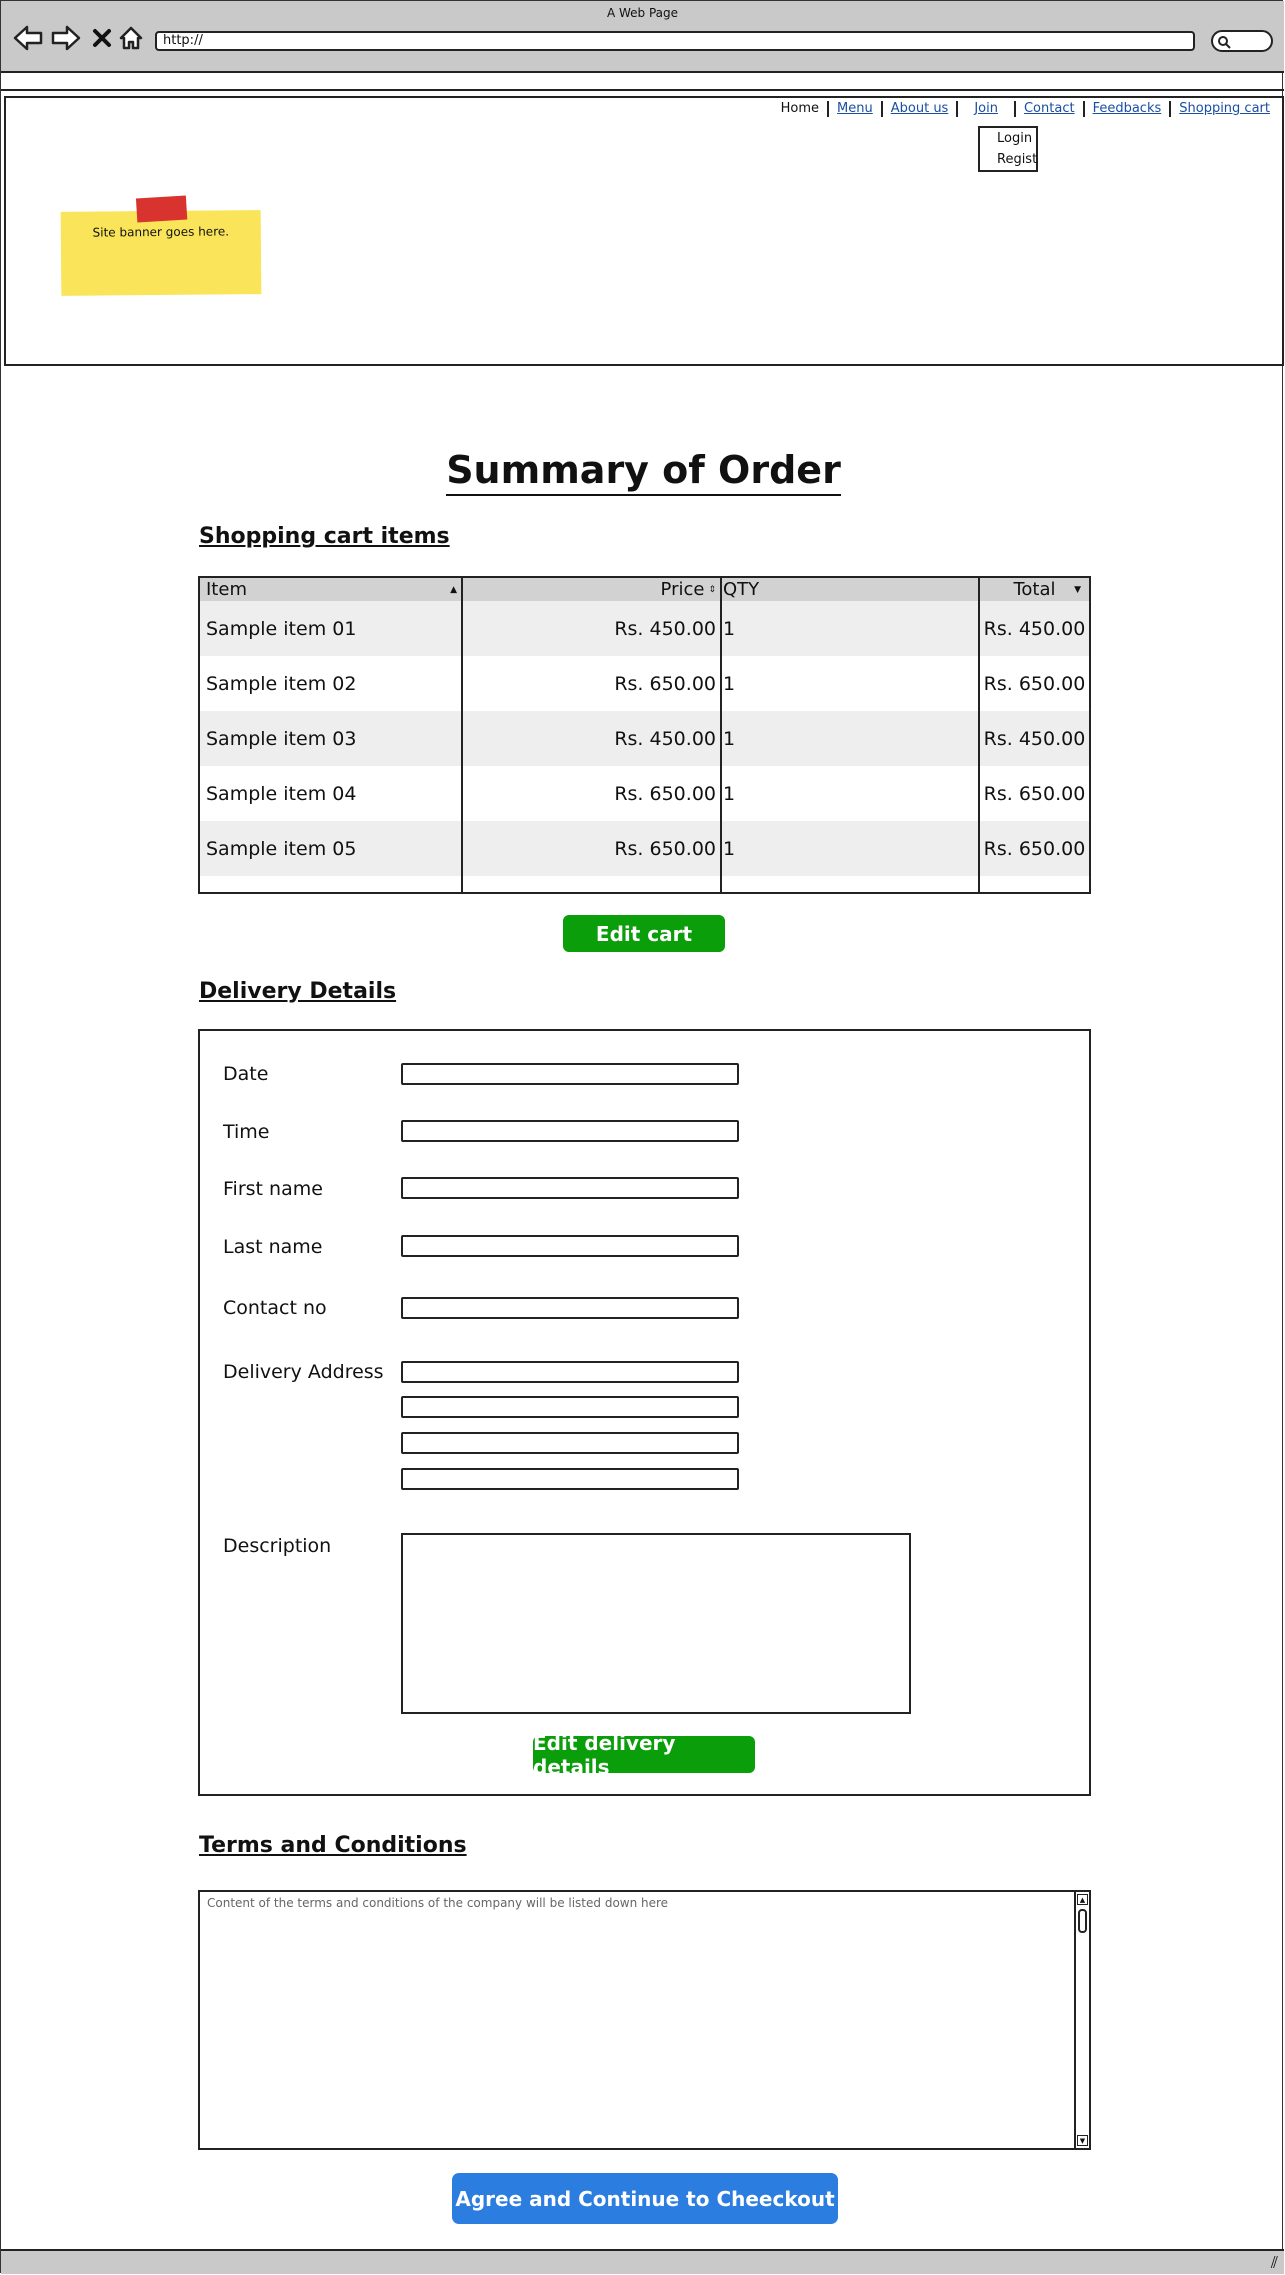  What do you see at coordinates (589, 589) in the screenshot?
I see `column-header-price: Price ⇕` at bounding box center [589, 589].